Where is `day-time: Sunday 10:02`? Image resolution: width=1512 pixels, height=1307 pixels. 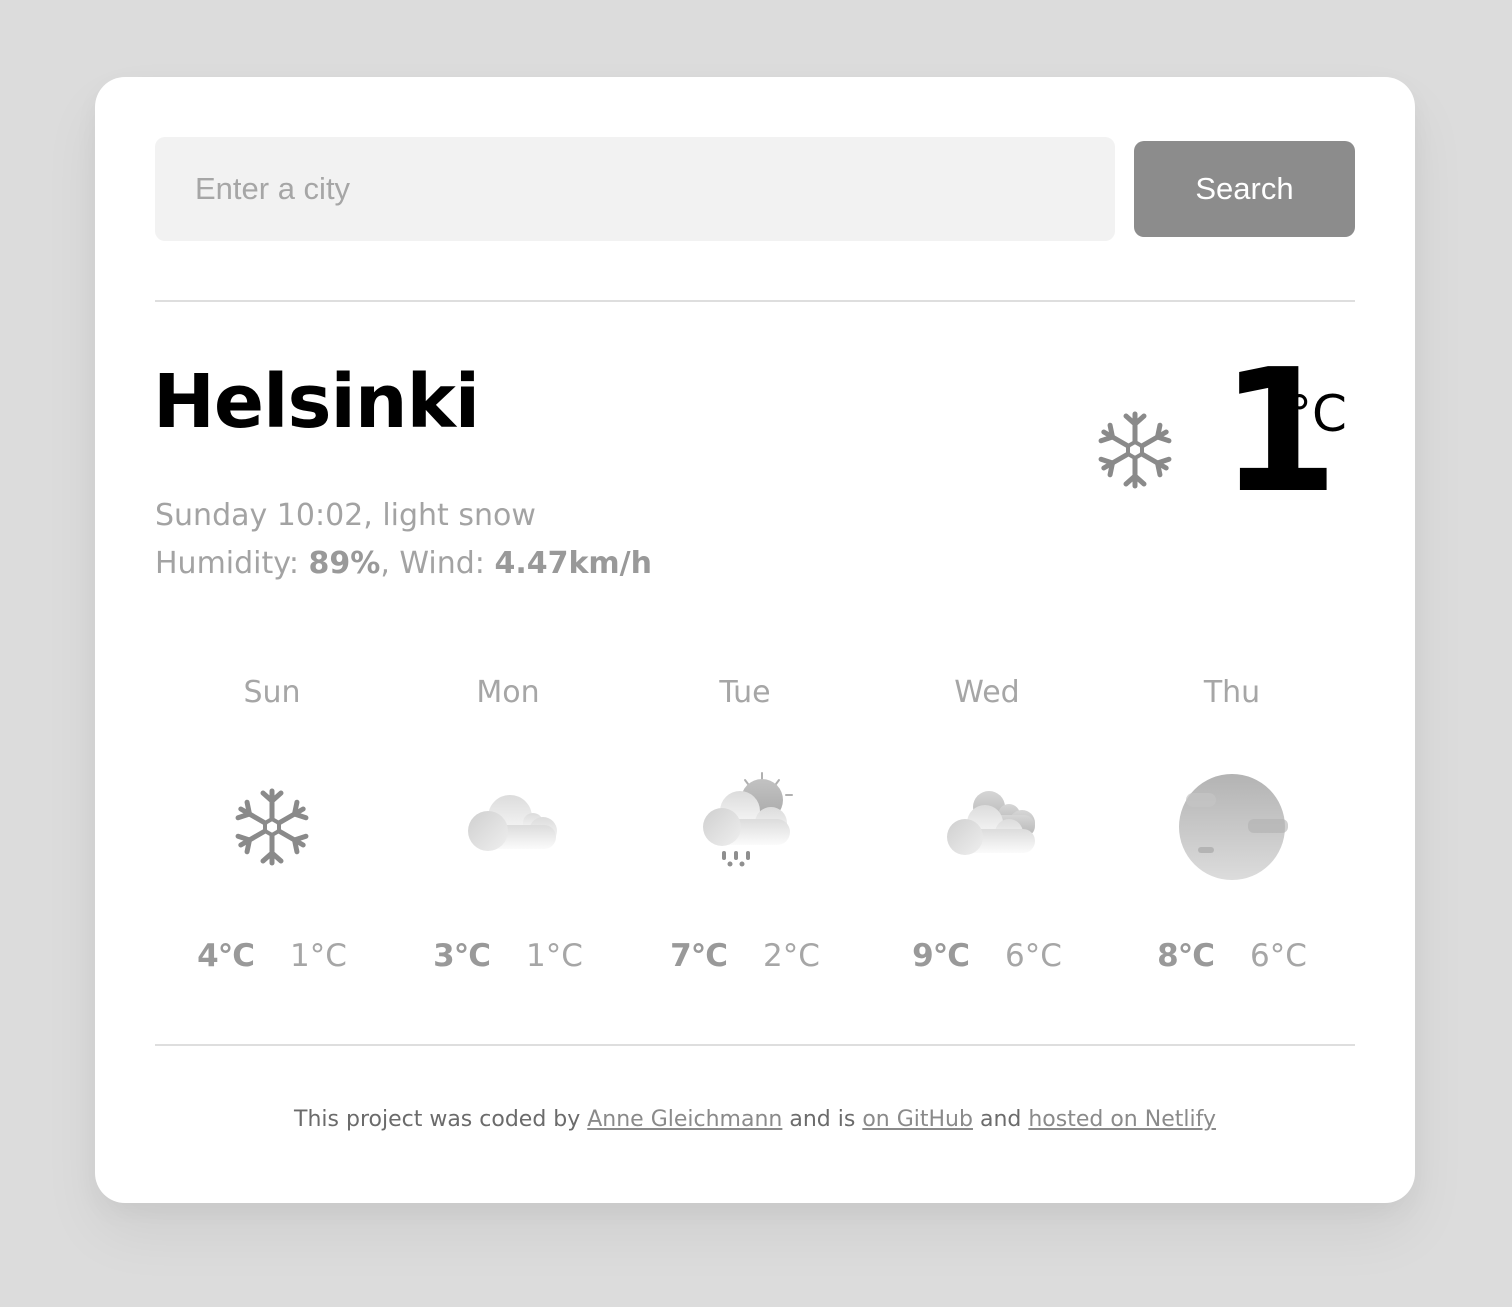 day-time: Sunday 10:02 is located at coordinates (259, 515).